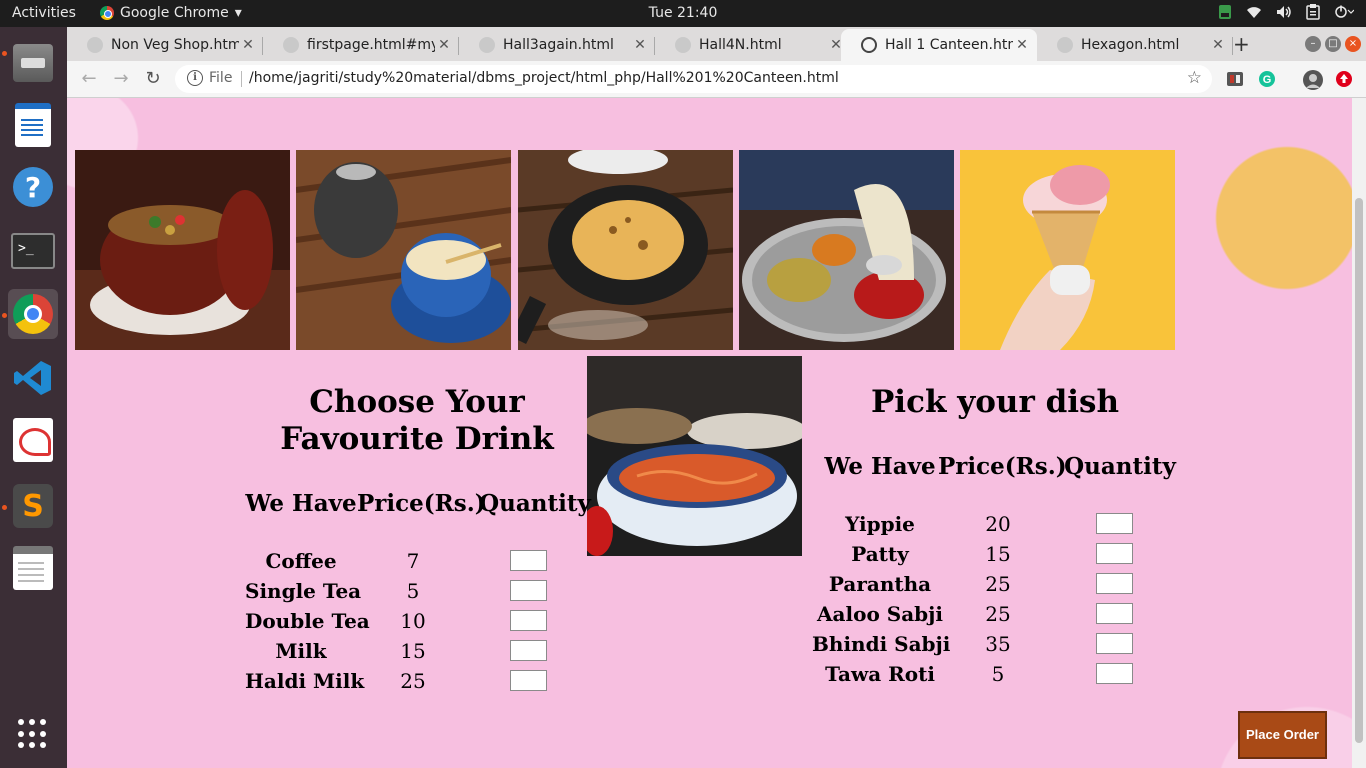  Describe the element at coordinates (1282, 735) in the screenshot. I see `place-order-button: Place Order` at that location.